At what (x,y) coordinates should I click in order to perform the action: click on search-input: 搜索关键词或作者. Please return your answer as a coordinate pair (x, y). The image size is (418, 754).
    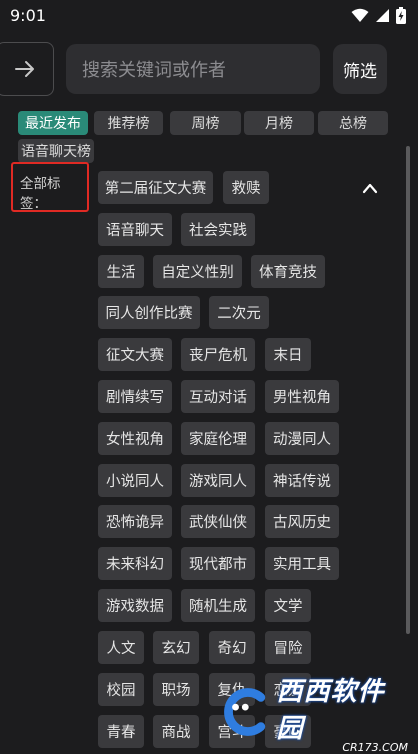
    Looking at the image, I should click on (193, 69).